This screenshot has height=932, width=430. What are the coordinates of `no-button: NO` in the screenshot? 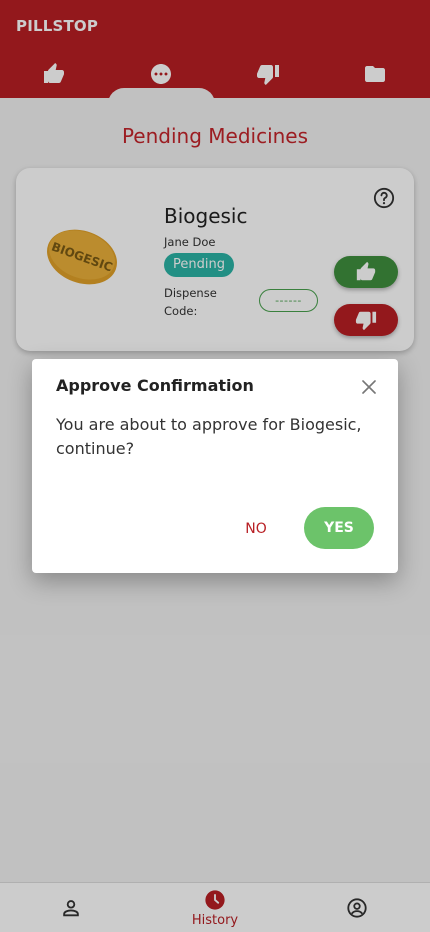 It's located at (256, 529).